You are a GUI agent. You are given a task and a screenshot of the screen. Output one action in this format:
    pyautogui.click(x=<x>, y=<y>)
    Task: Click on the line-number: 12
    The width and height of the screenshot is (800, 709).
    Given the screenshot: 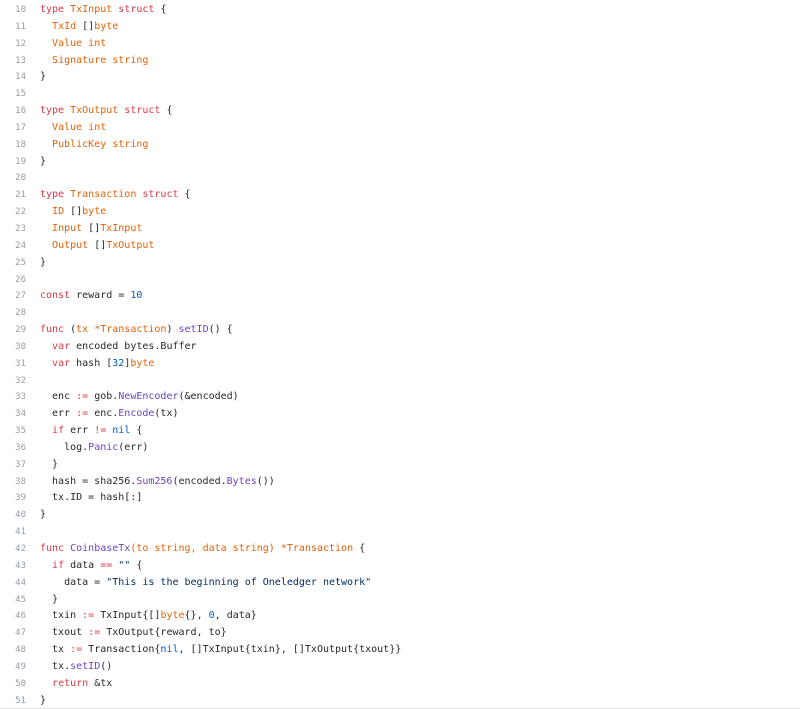 What is the action you would take?
    pyautogui.click(x=20, y=43)
    